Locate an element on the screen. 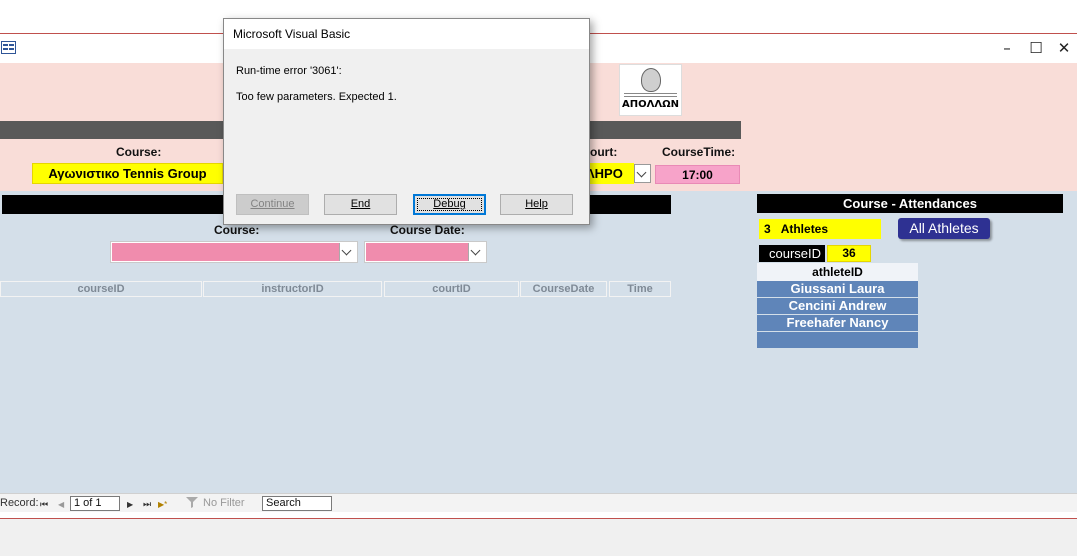 The width and height of the screenshot is (1077, 556). column-header-instructorid: instructorID is located at coordinates (292, 289).